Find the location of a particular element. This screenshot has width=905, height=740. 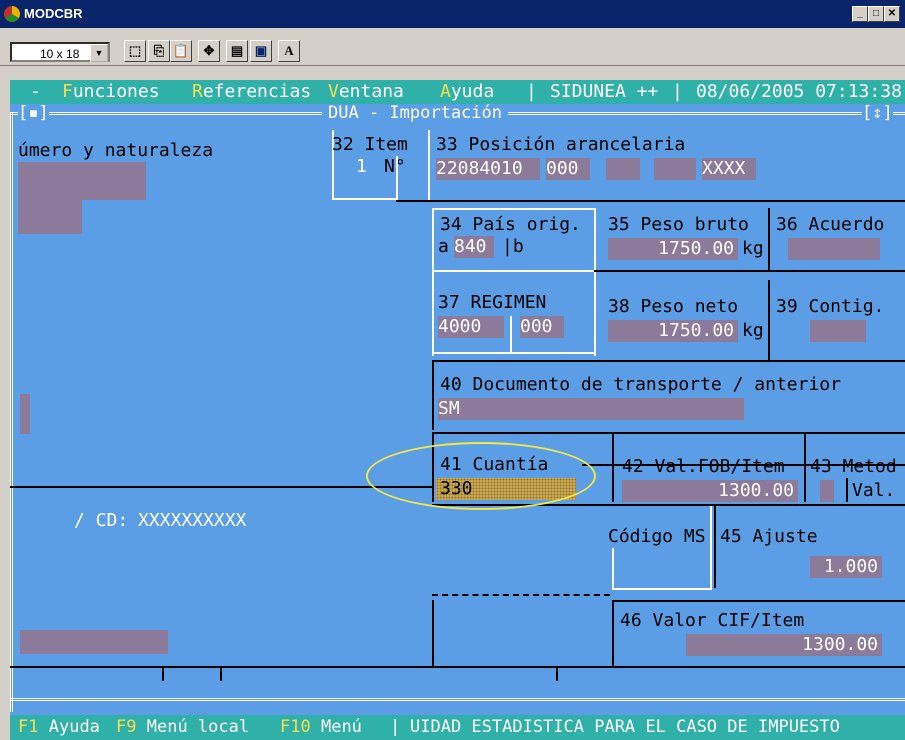

metod-label: 43 Metod is located at coordinates (853, 466).